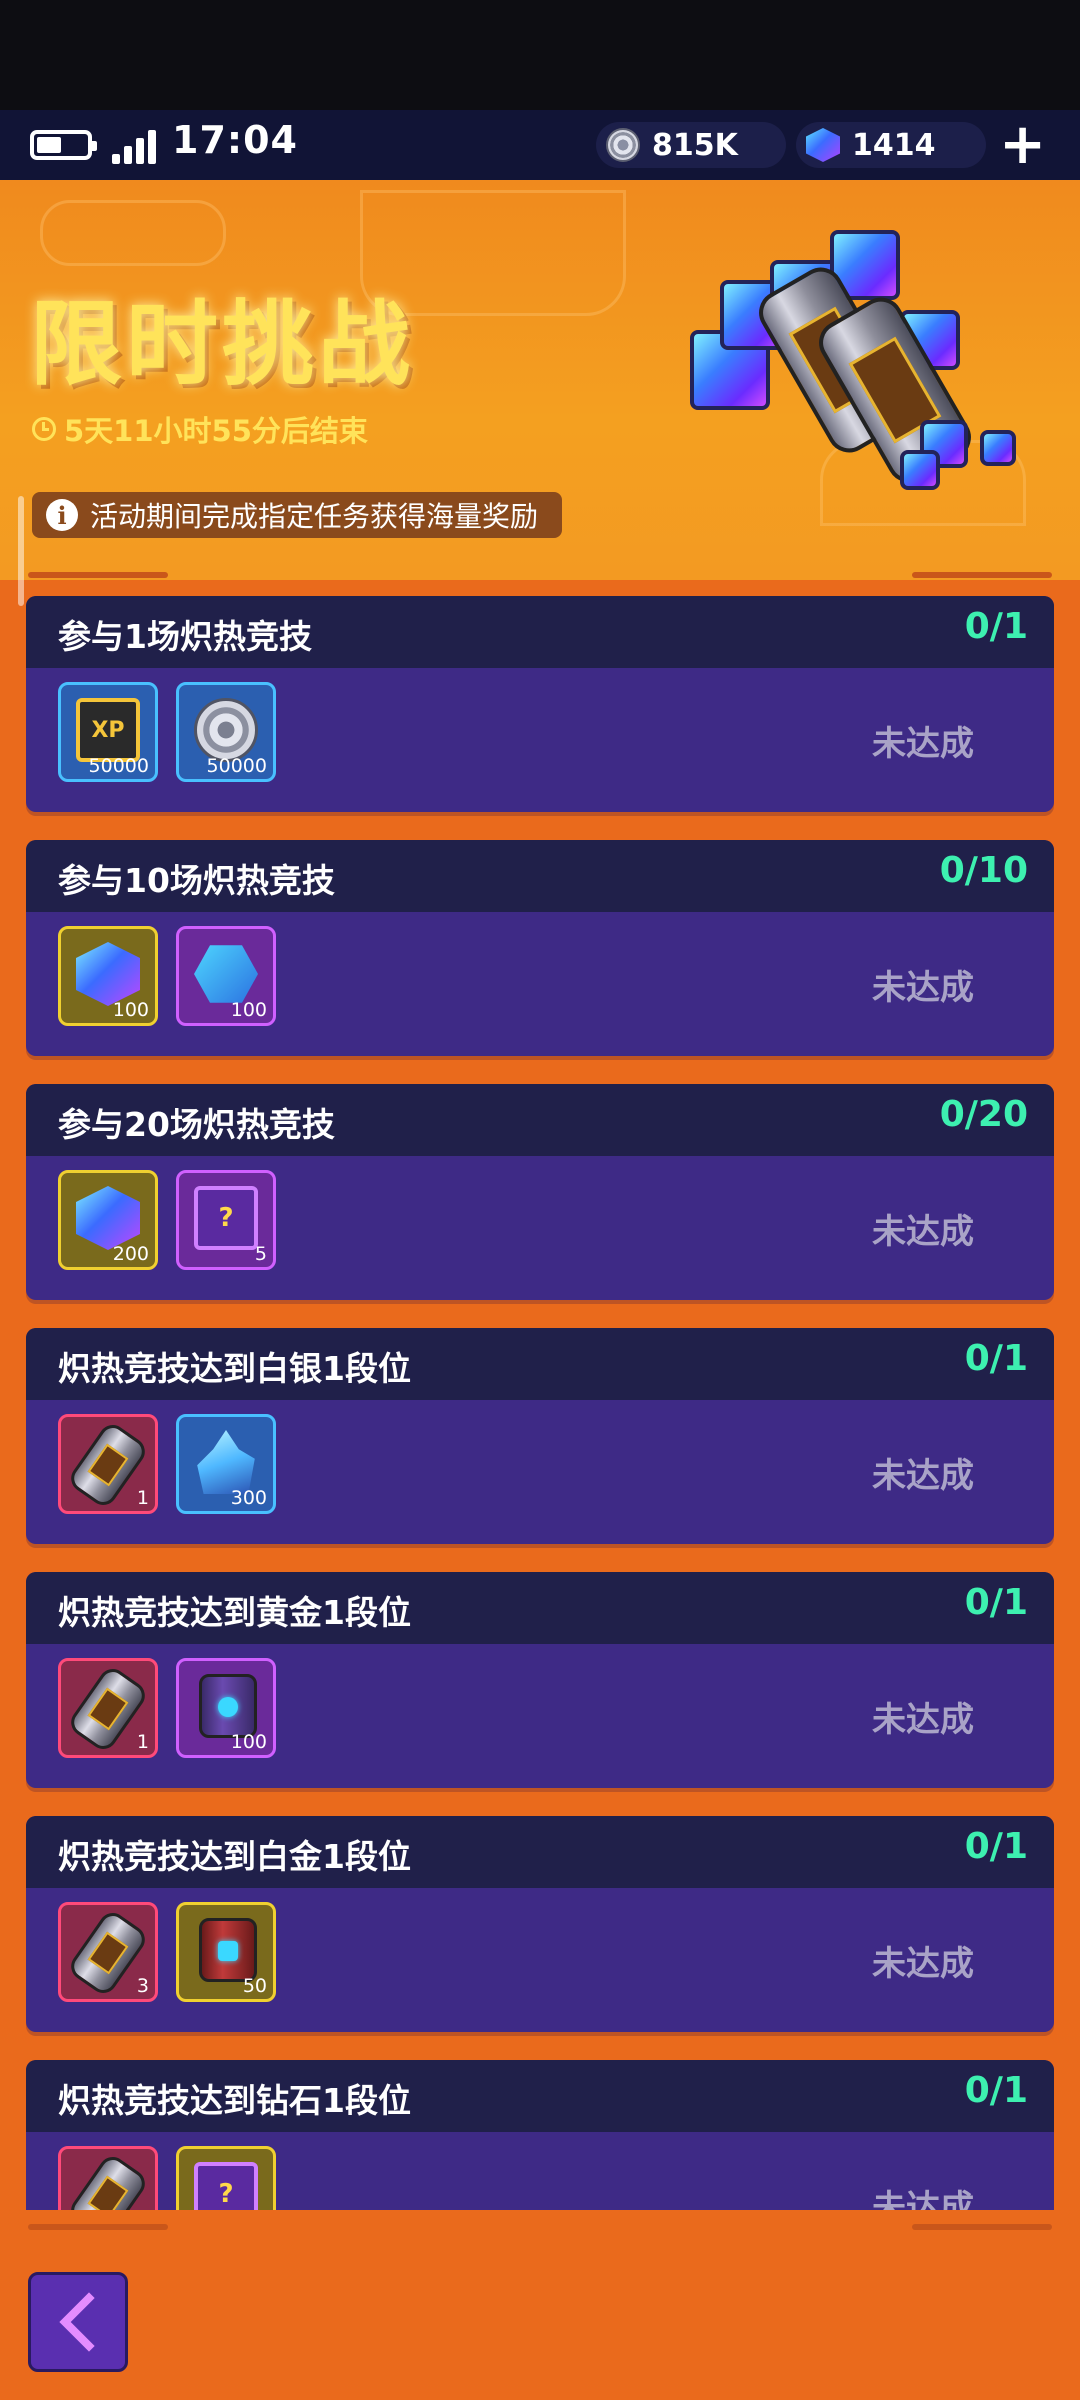  What do you see at coordinates (540, 2229) in the screenshot?
I see `list-bottom-edge` at bounding box center [540, 2229].